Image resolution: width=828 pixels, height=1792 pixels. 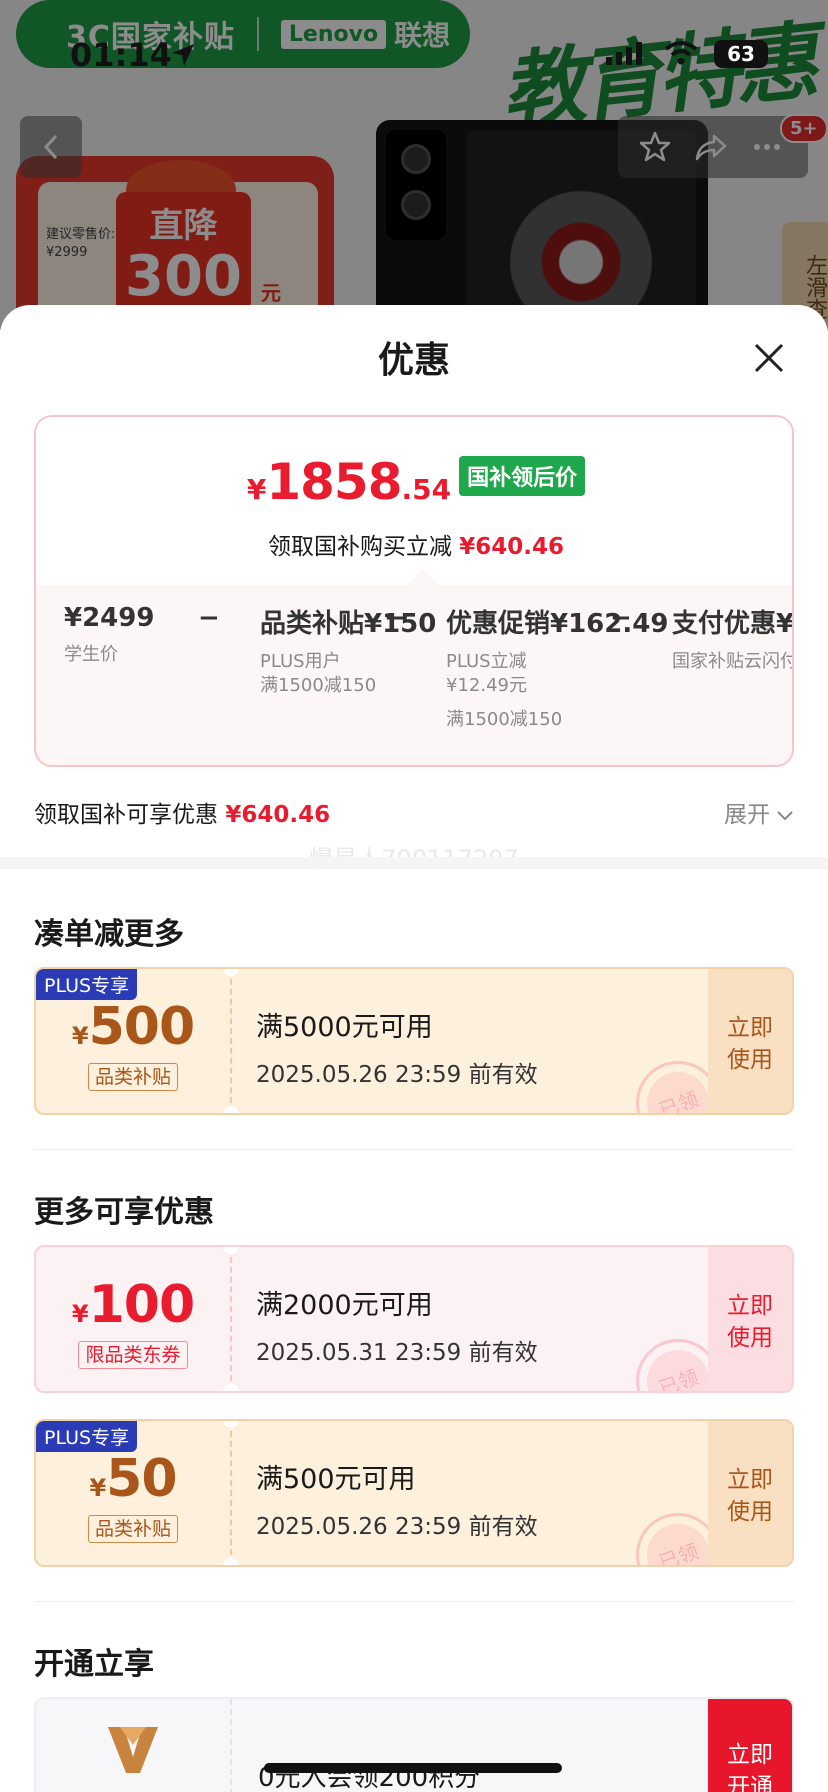 I want to click on national-subsidy-price-tag: 国补领后价, so click(x=522, y=476).